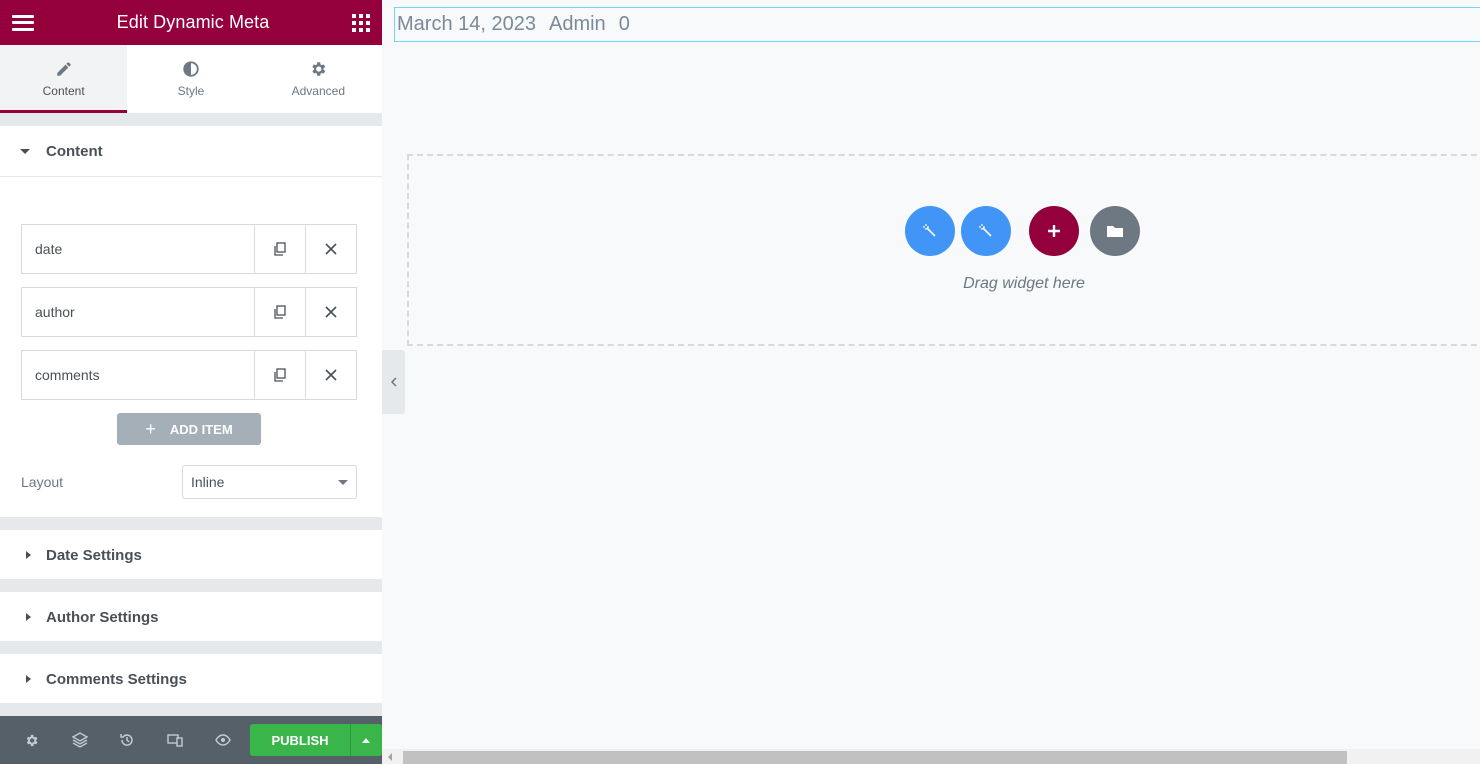 This screenshot has height=764, width=1480. I want to click on history-button, so click(128, 740).